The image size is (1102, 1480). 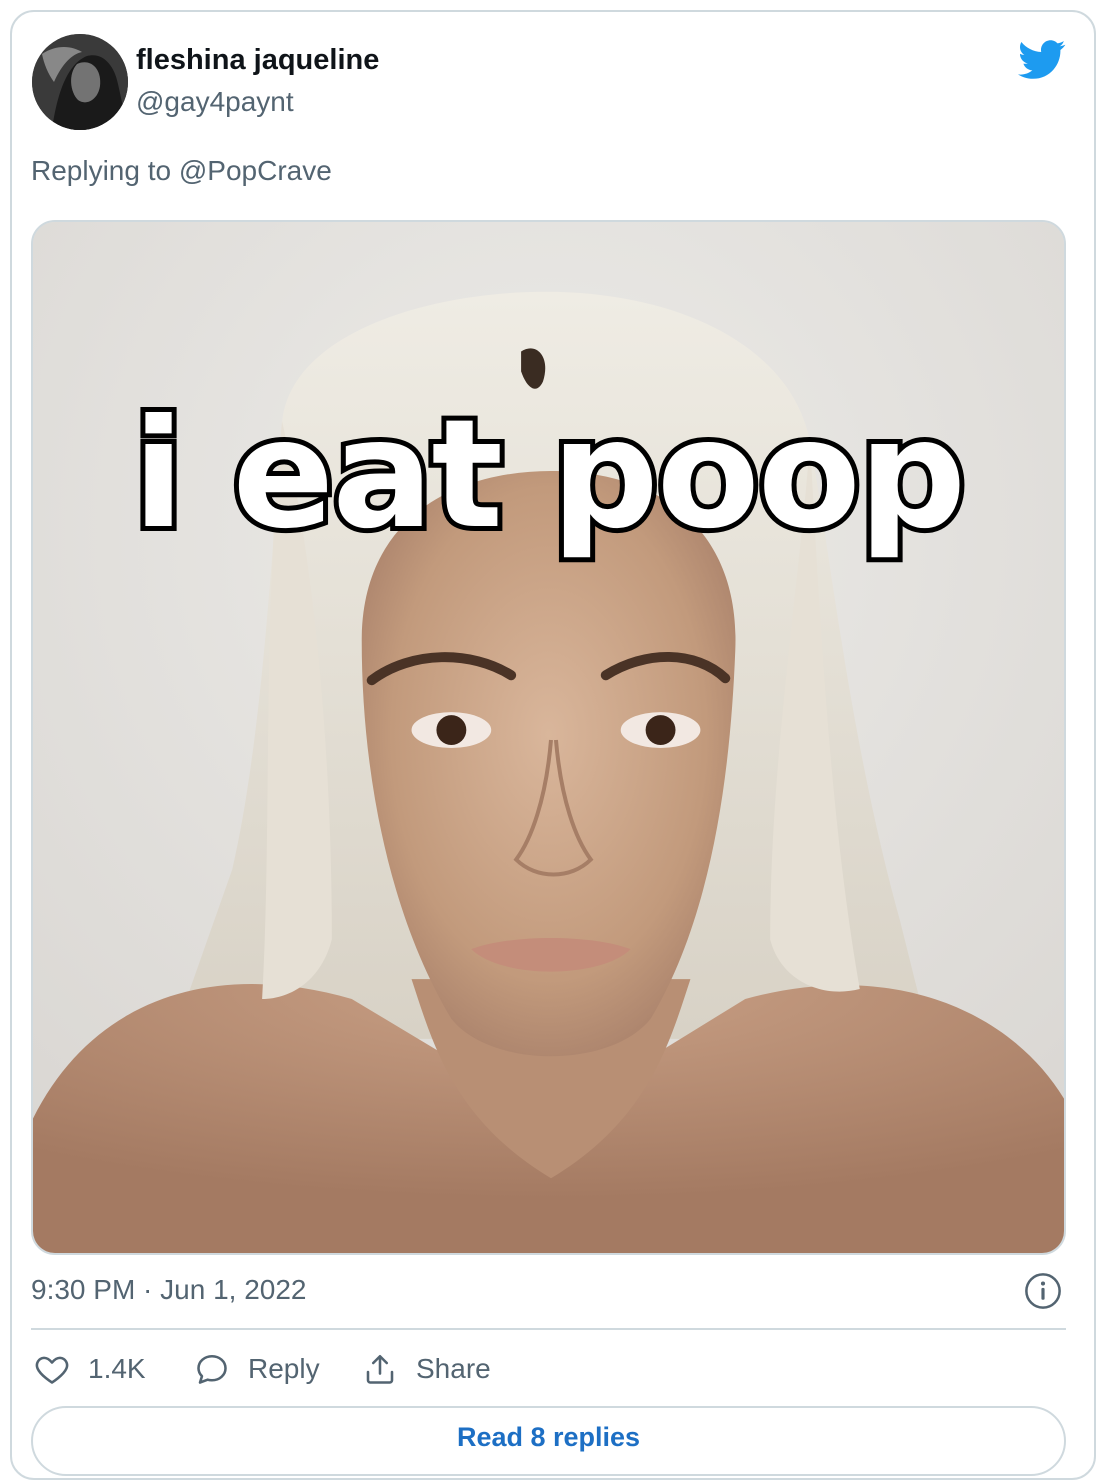 I want to click on user-handle: @gay4paynt, so click(x=215, y=102).